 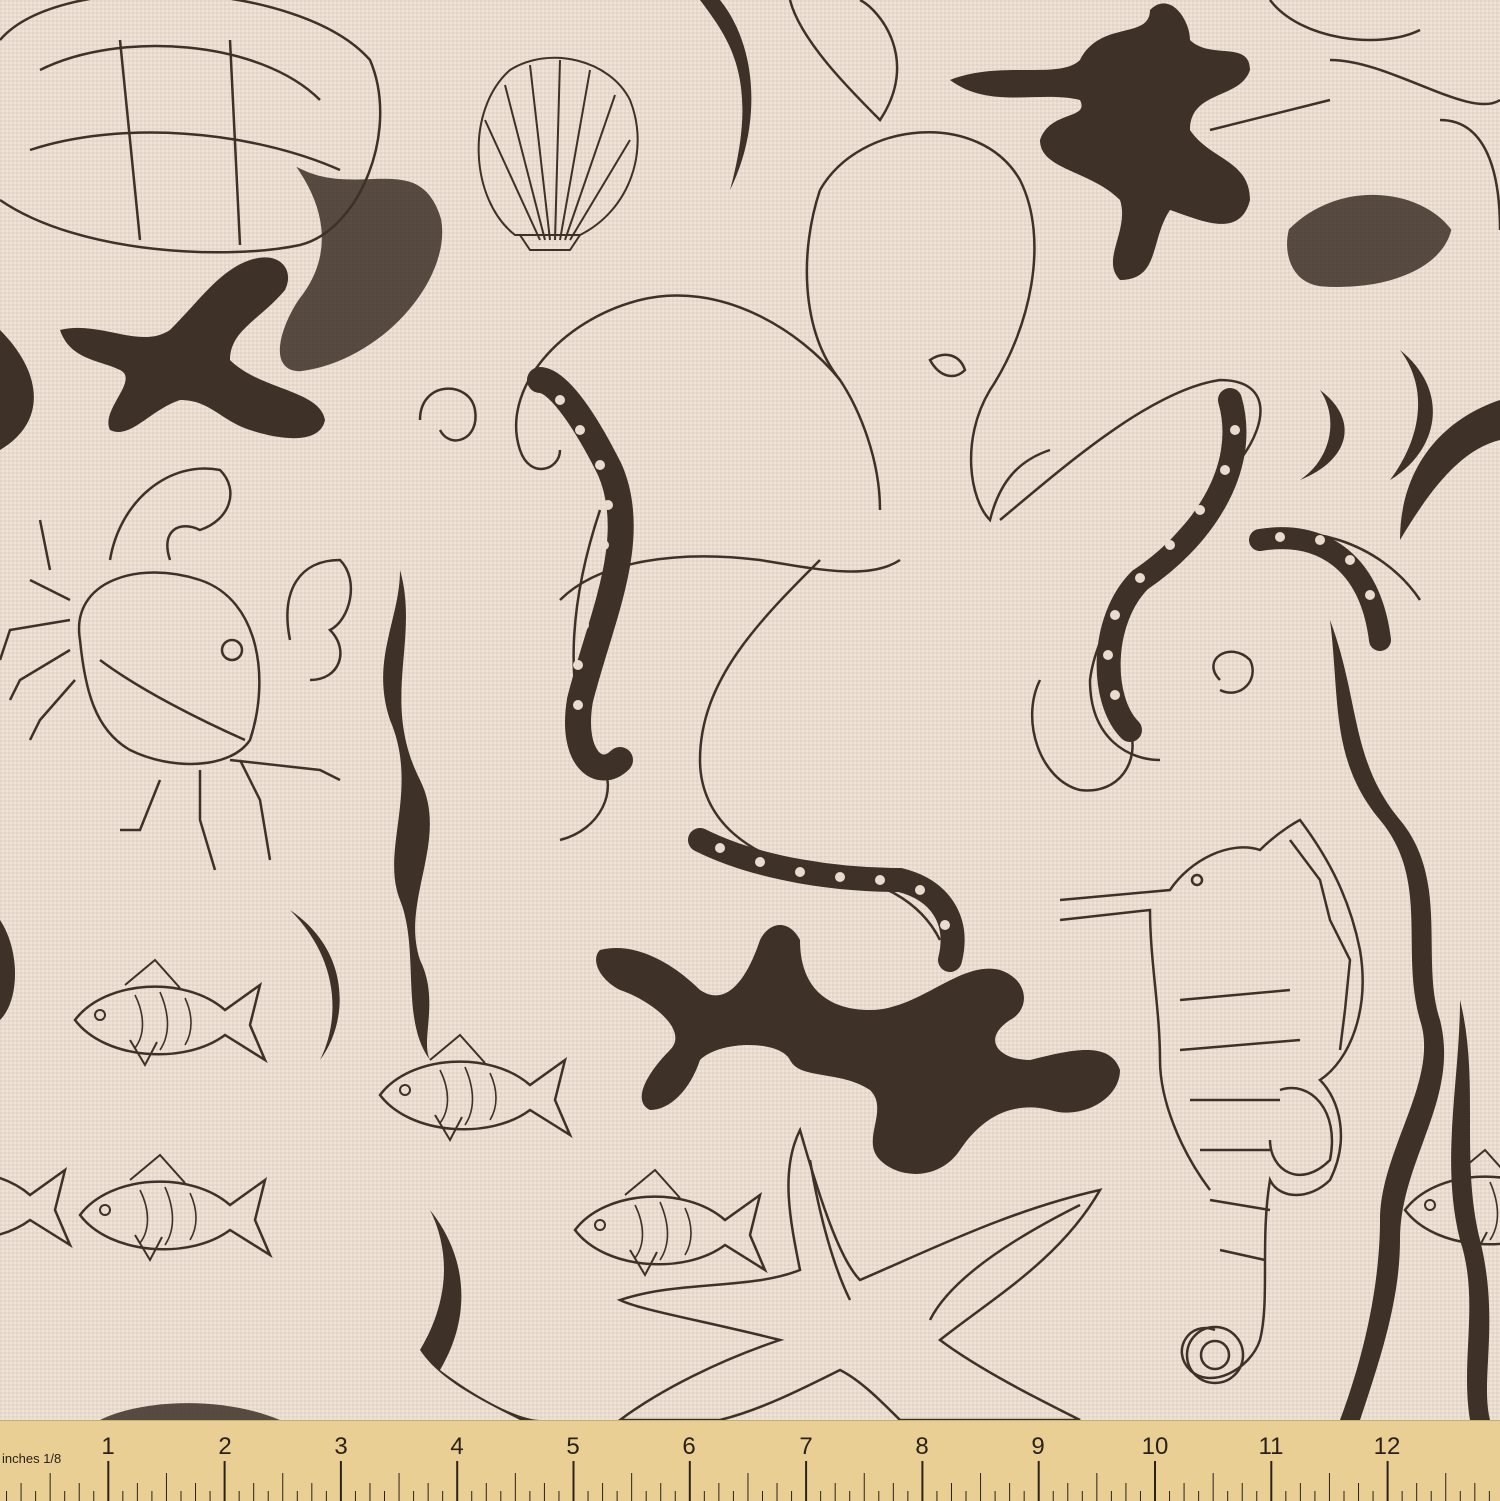 What do you see at coordinates (573, 1446) in the screenshot?
I see `ruler-number-5: 5` at bounding box center [573, 1446].